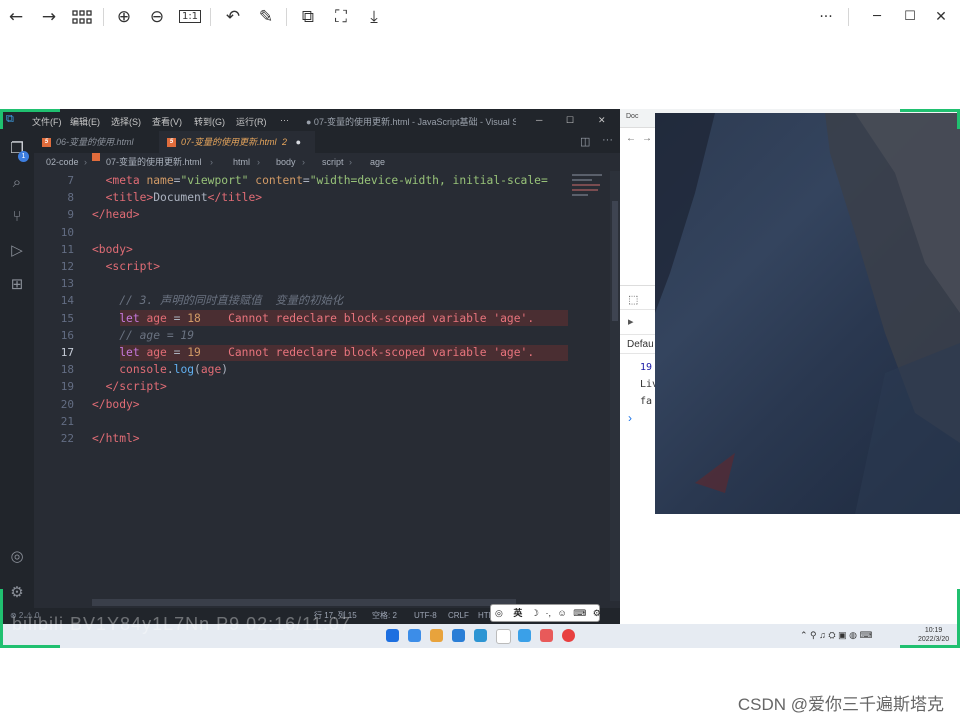  Describe the element at coordinates (570, 120) in the screenshot. I see `vscode-maximize-button: ☐` at that location.